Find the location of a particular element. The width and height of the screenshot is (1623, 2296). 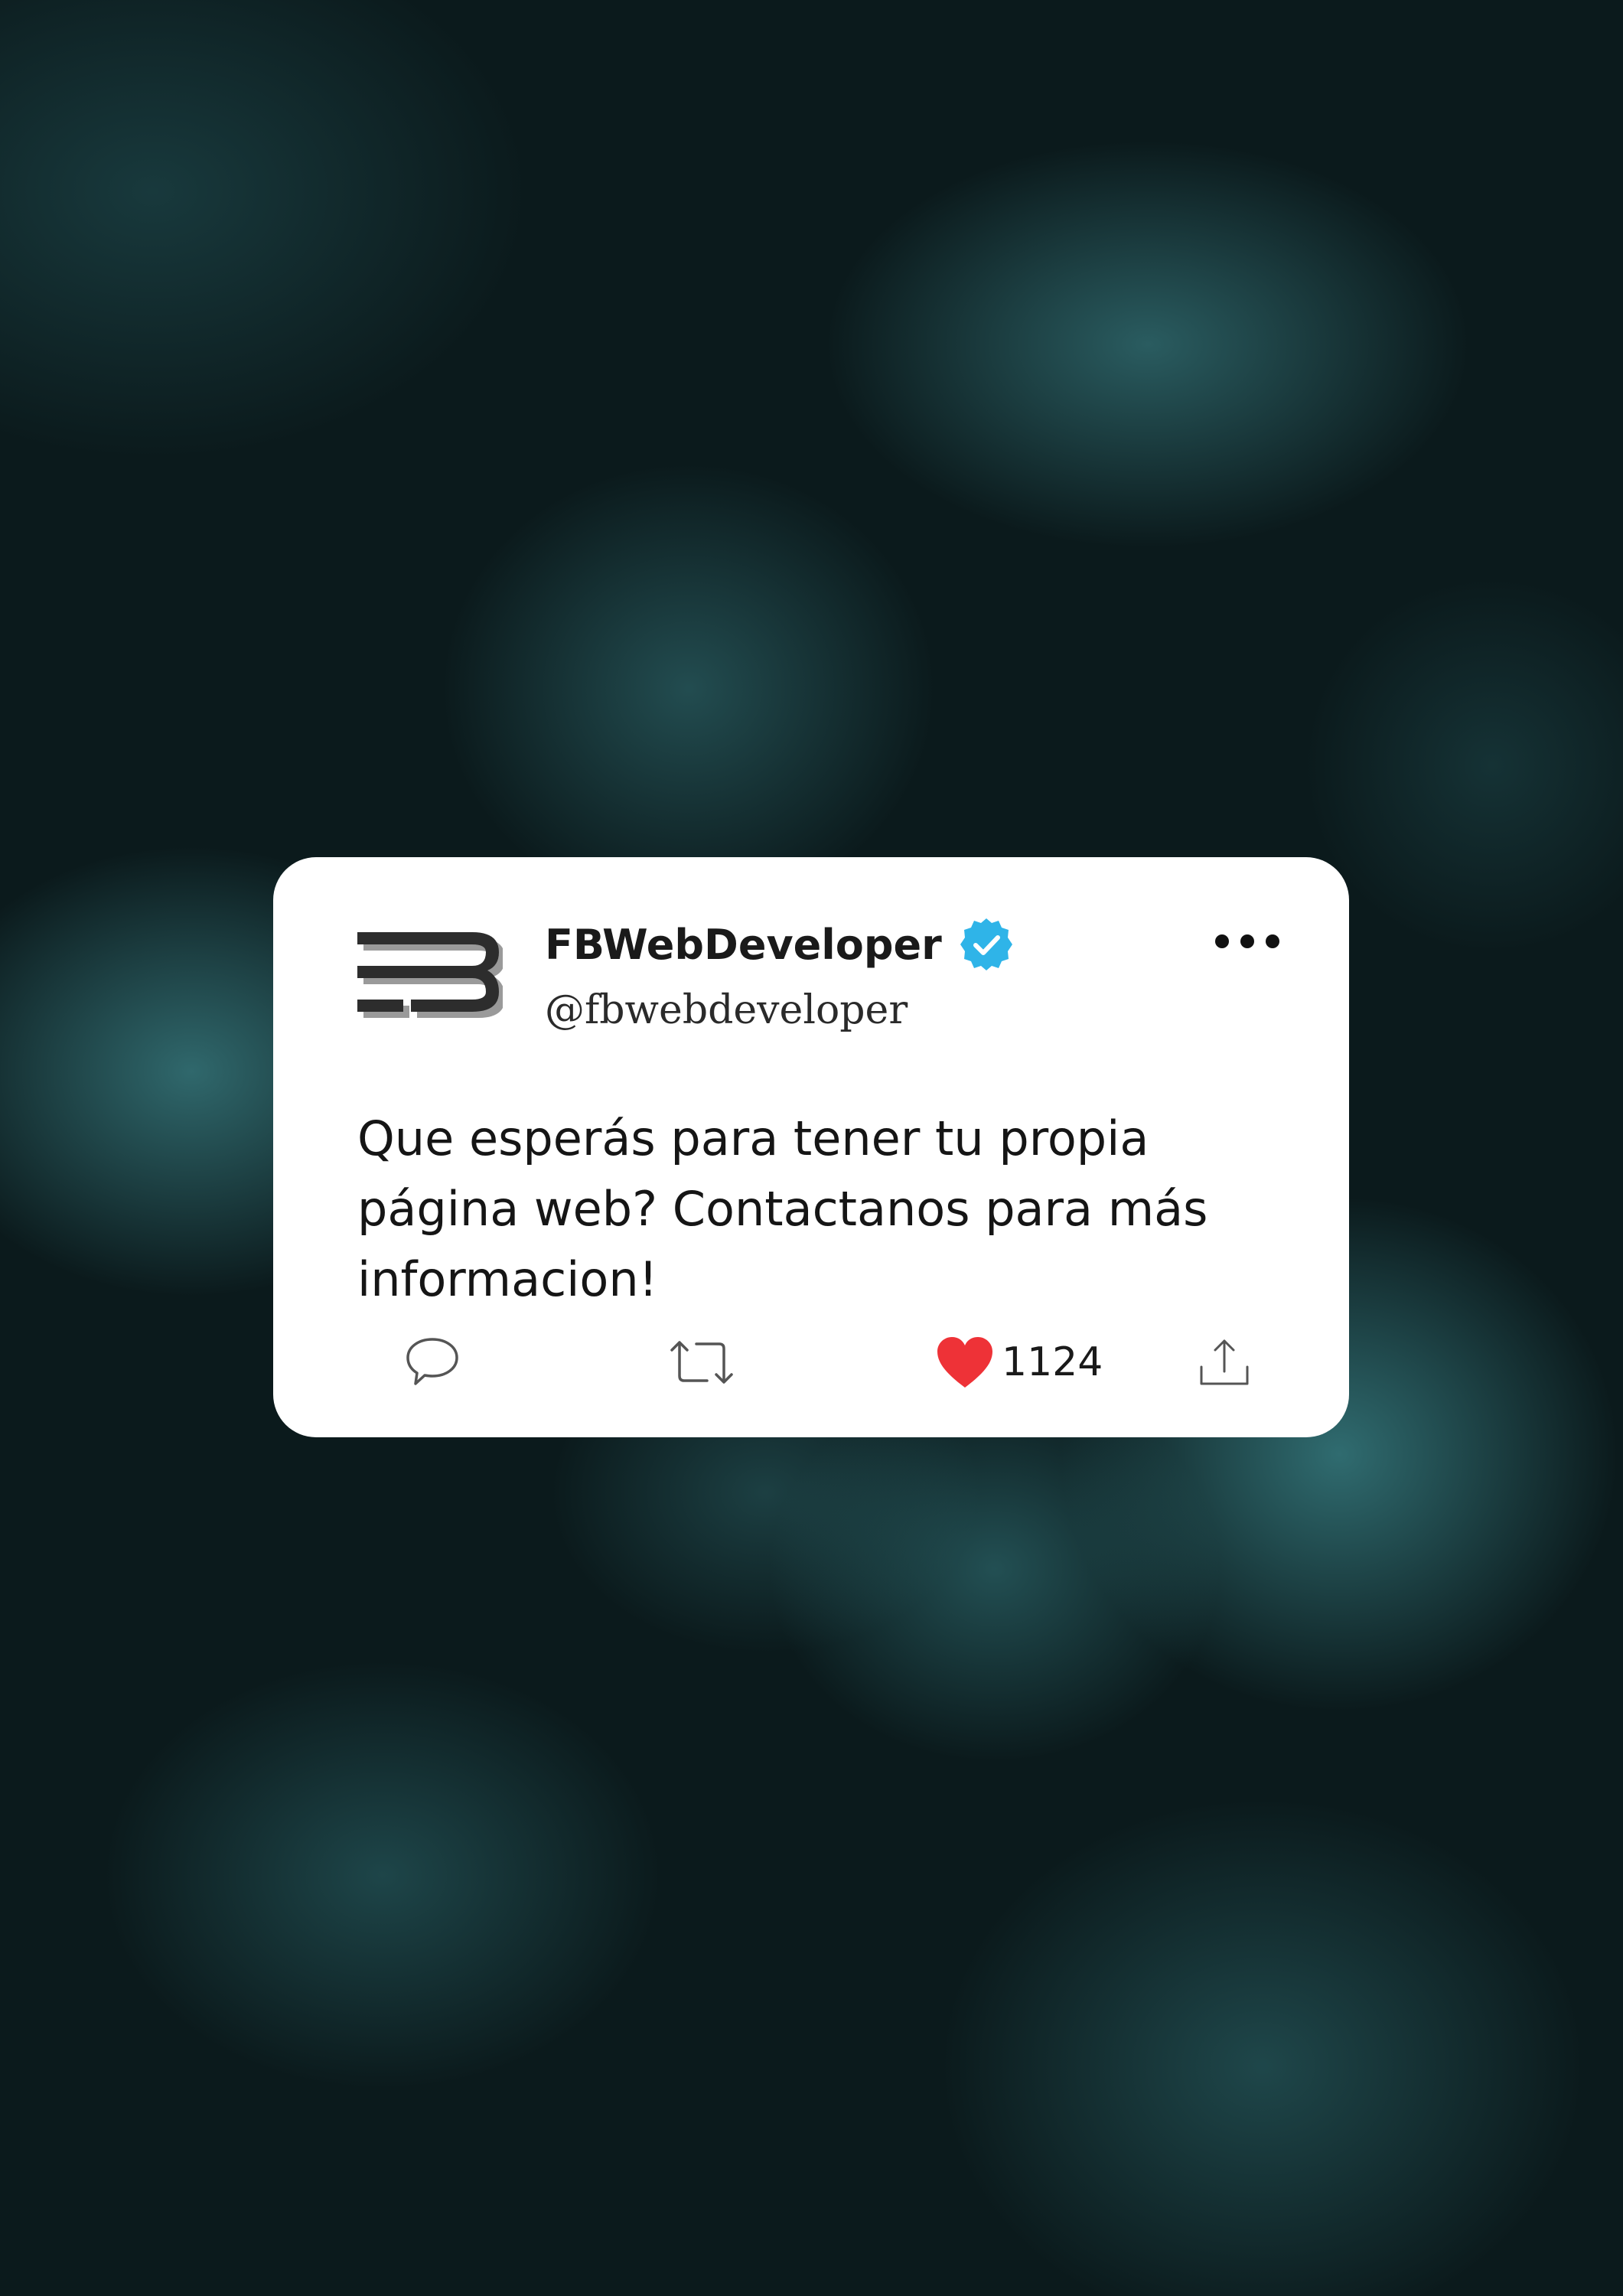

reply-button is located at coordinates (432, 1362).